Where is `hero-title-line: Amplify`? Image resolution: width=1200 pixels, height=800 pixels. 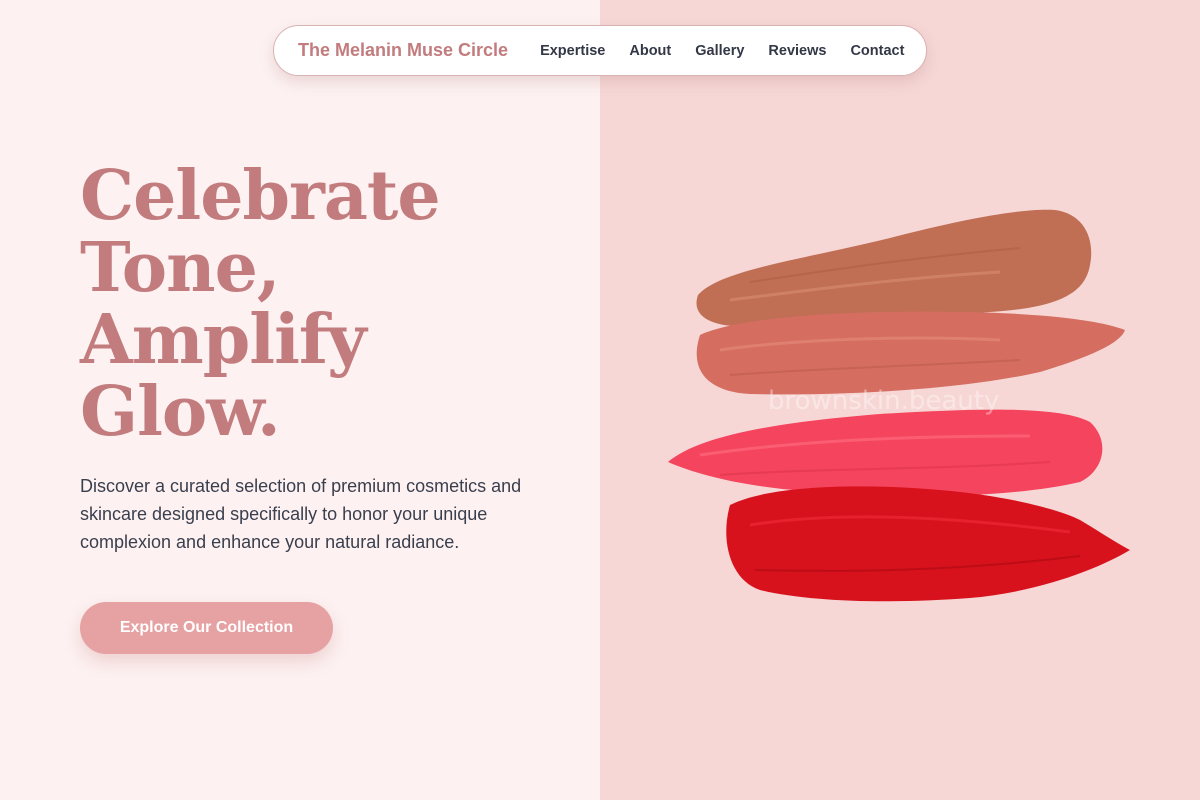 hero-title-line: Amplify is located at coordinates (223, 340).